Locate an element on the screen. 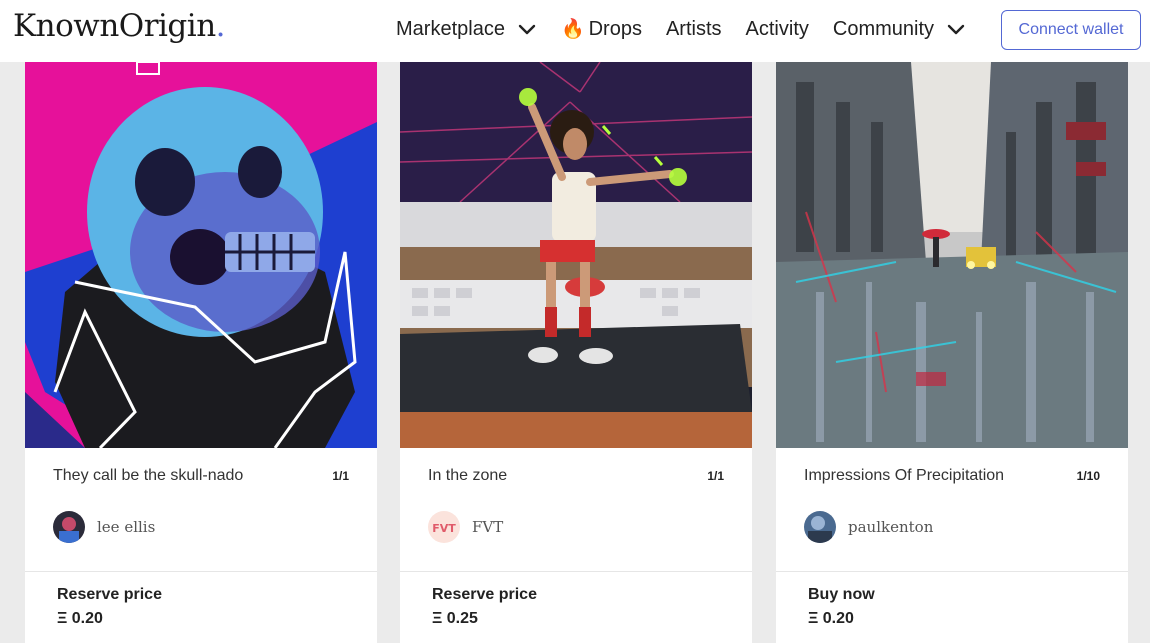  artwork-title: Impressions Of Precipitation is located at coordinates (904, 476).